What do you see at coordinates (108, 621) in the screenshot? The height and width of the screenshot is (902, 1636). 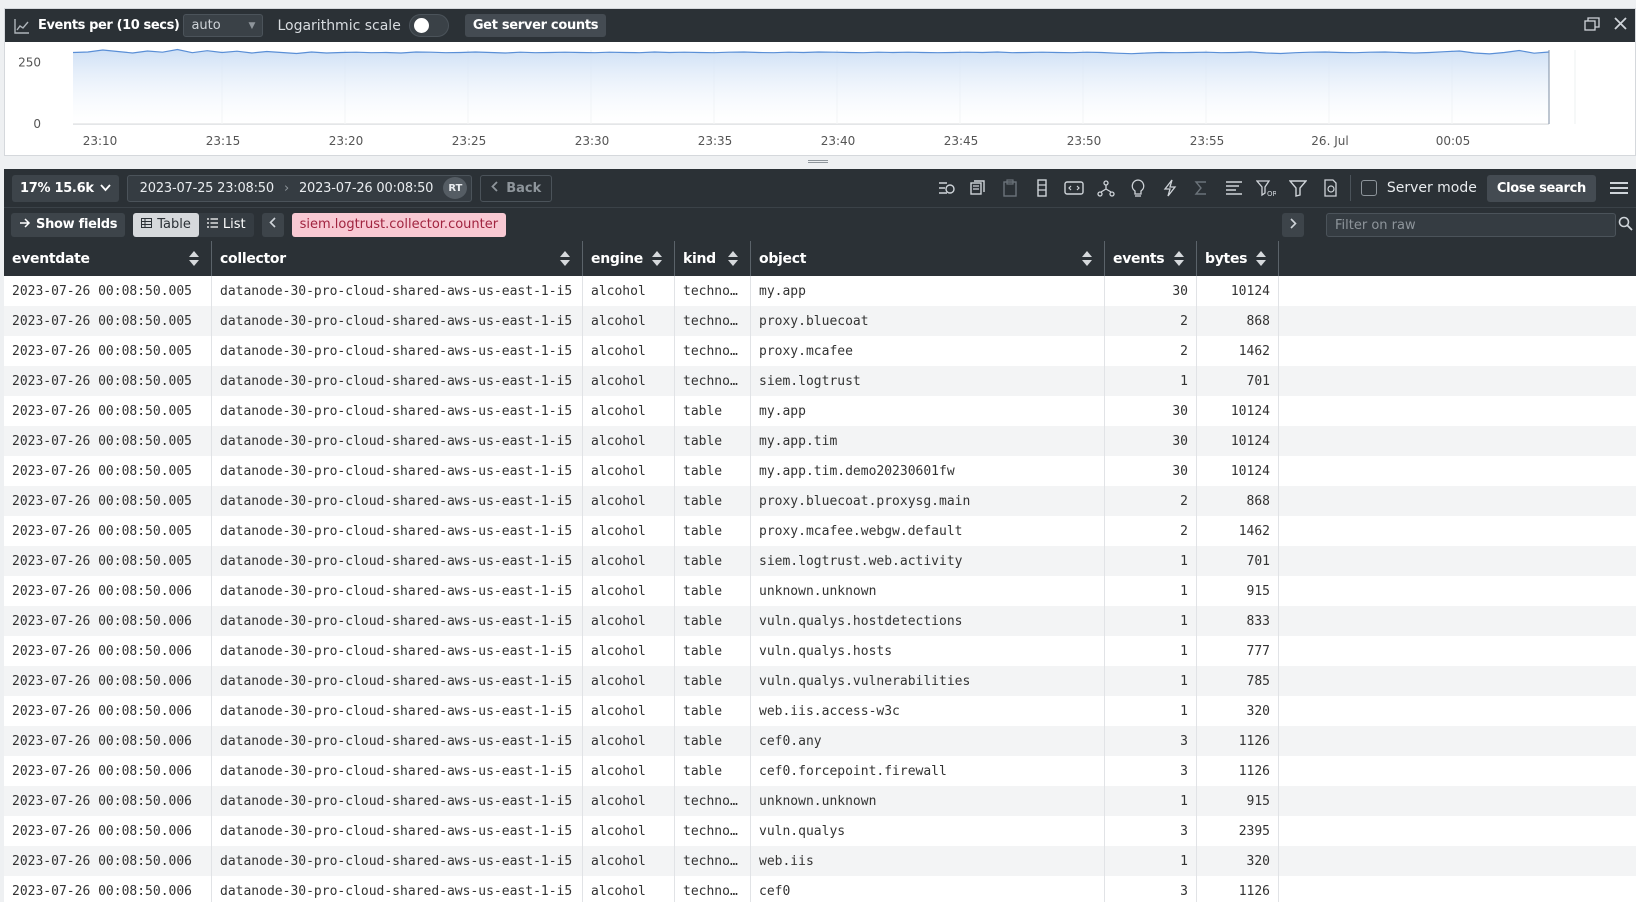 I see `cell-eventdate: 2023-07-26 00:08:50.006` at bounding box center [108, 621].